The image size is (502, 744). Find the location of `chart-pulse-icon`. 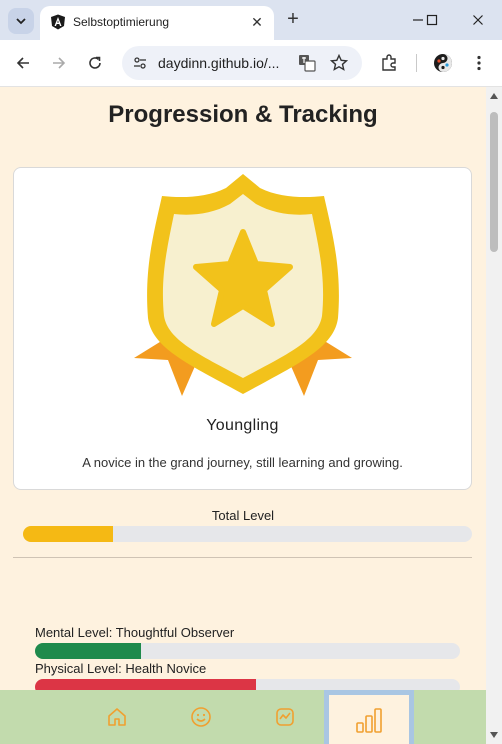

chart-pulse-icon is located at coordinates (285, 717).